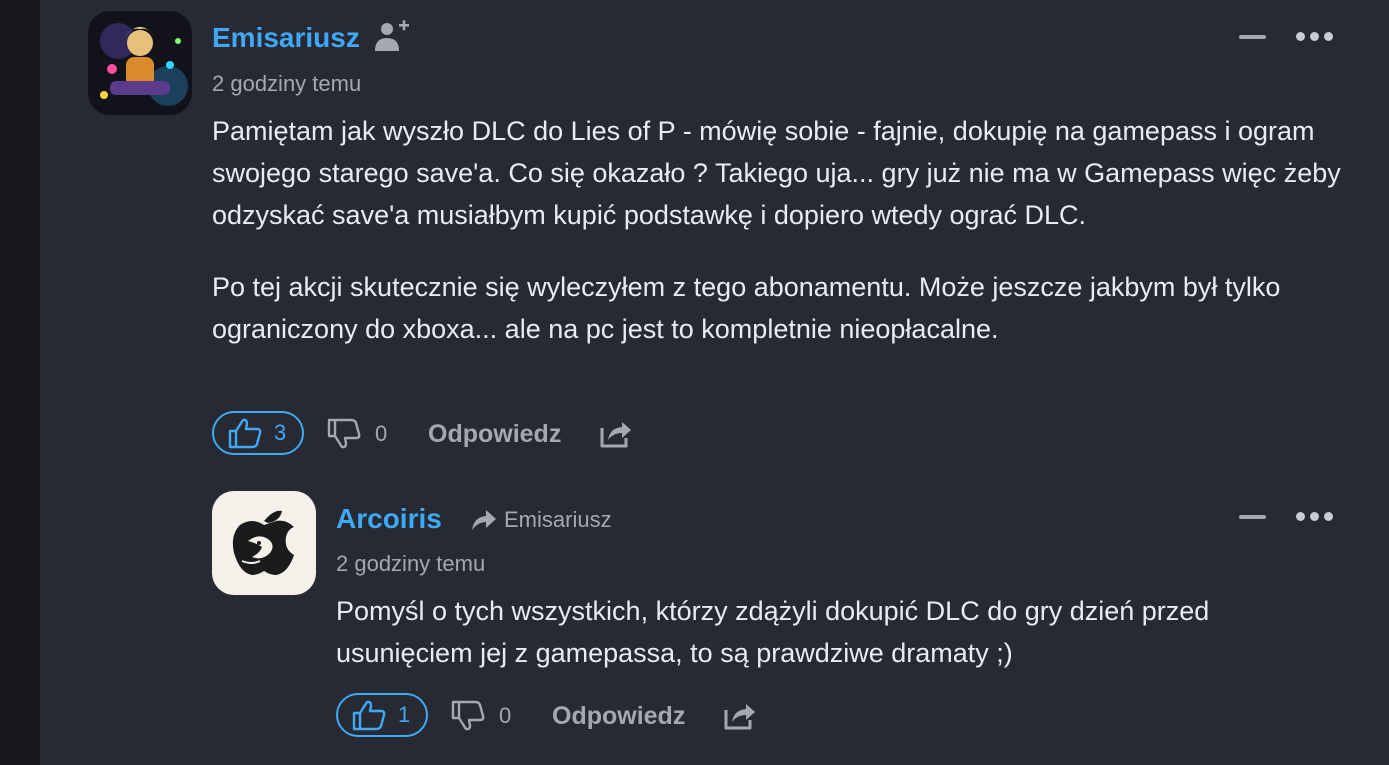 The image size is (1389, 765). I want to click on user-avatar, so click(264, 543).